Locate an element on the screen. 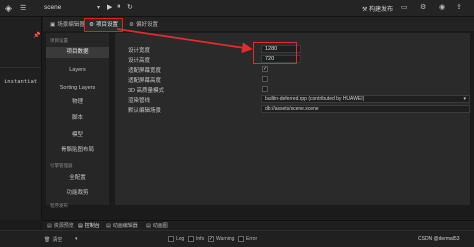 The height and width of the screenshot is (247, 474). tab-label: 场景编辑器 is located at coordinates (71, 25).